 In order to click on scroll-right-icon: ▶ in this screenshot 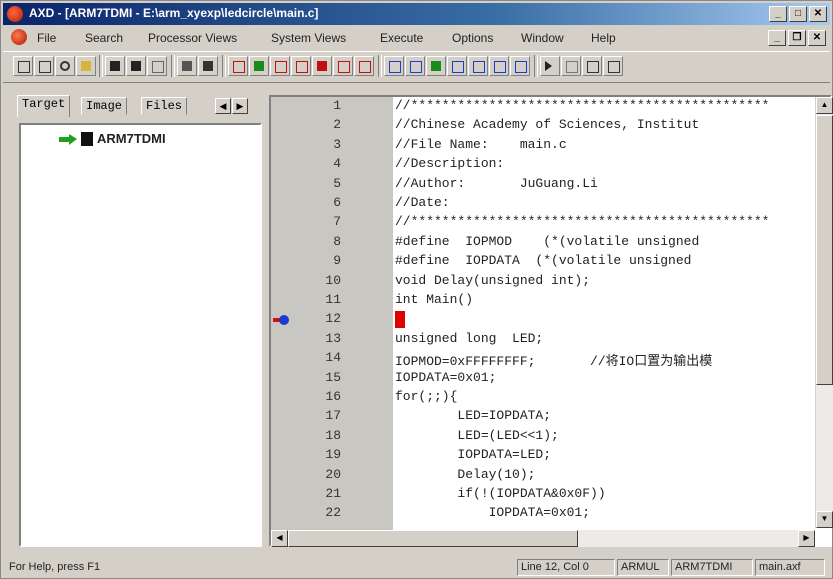, I will do `click(806, 538)`.